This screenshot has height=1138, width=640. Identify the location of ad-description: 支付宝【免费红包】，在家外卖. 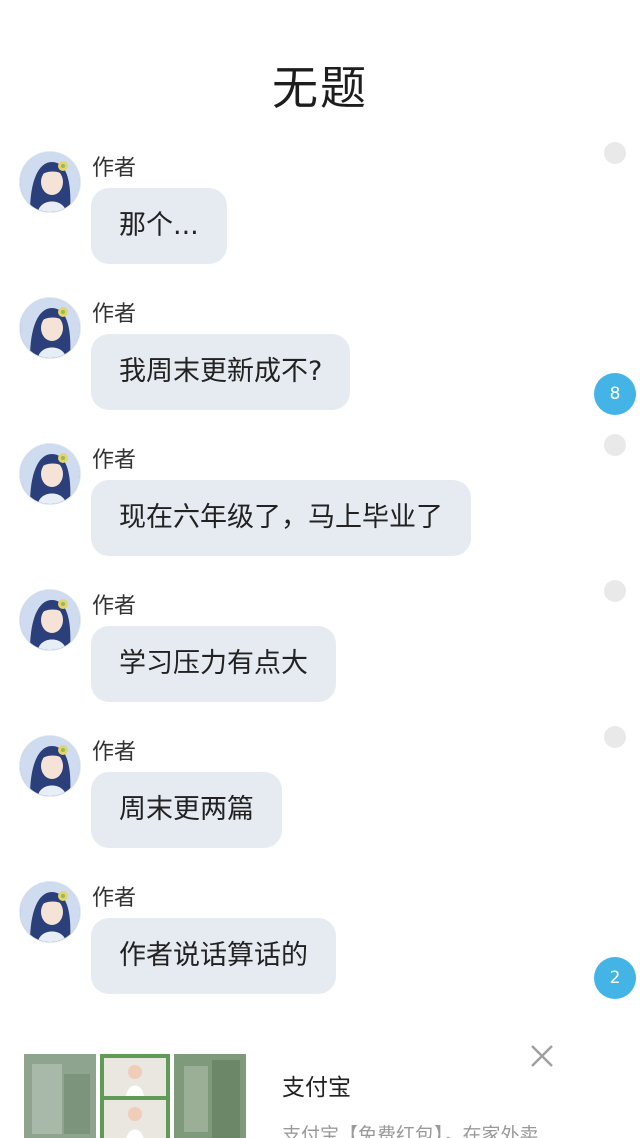
(410, 1131).